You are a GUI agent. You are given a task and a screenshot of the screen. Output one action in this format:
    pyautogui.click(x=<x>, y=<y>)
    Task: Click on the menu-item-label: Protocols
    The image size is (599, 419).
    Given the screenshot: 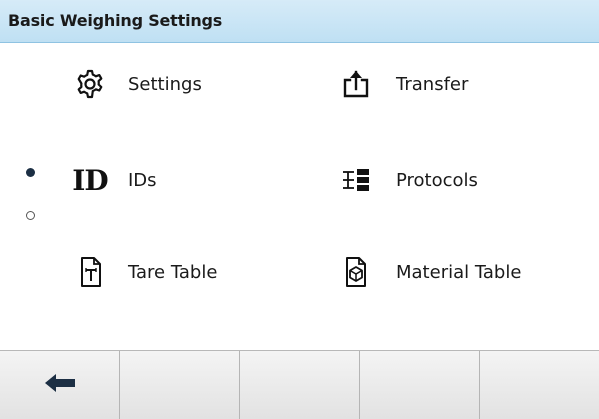 What is the action you would take?
    pyautogui.click(x=437, y=180)
    